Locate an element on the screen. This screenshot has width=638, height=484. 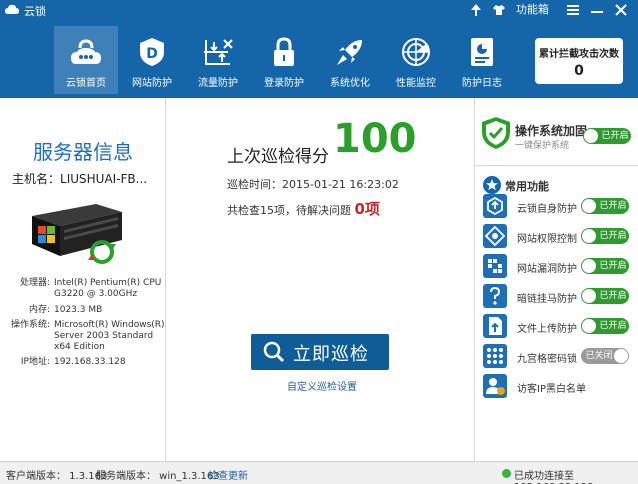
feature-vulnerability-protect: 网站漏洞防护 已开启 is located at coordinates (558, 266).